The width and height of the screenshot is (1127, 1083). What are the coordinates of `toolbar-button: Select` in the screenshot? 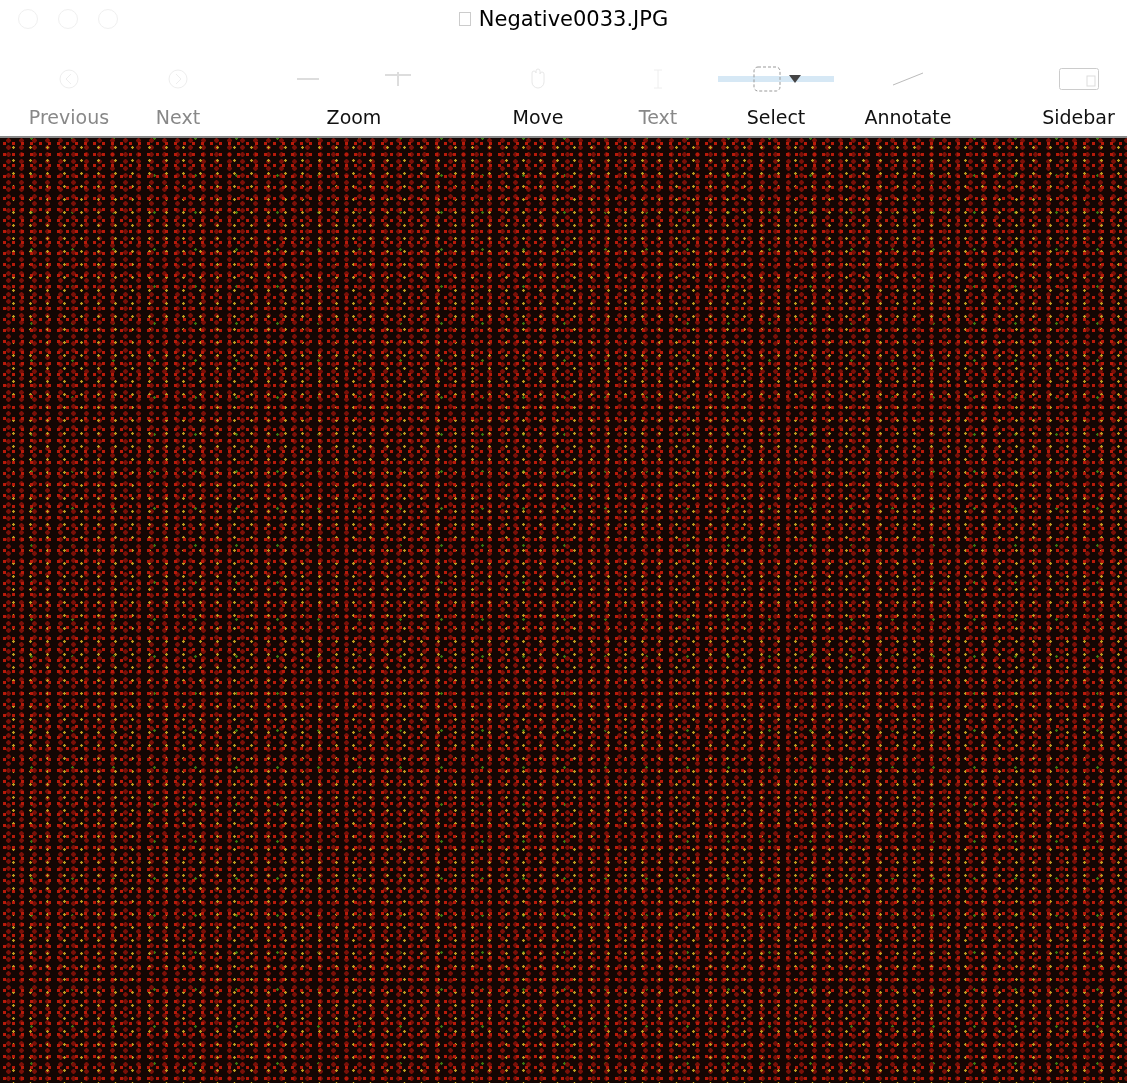 It's located at (776, 87).